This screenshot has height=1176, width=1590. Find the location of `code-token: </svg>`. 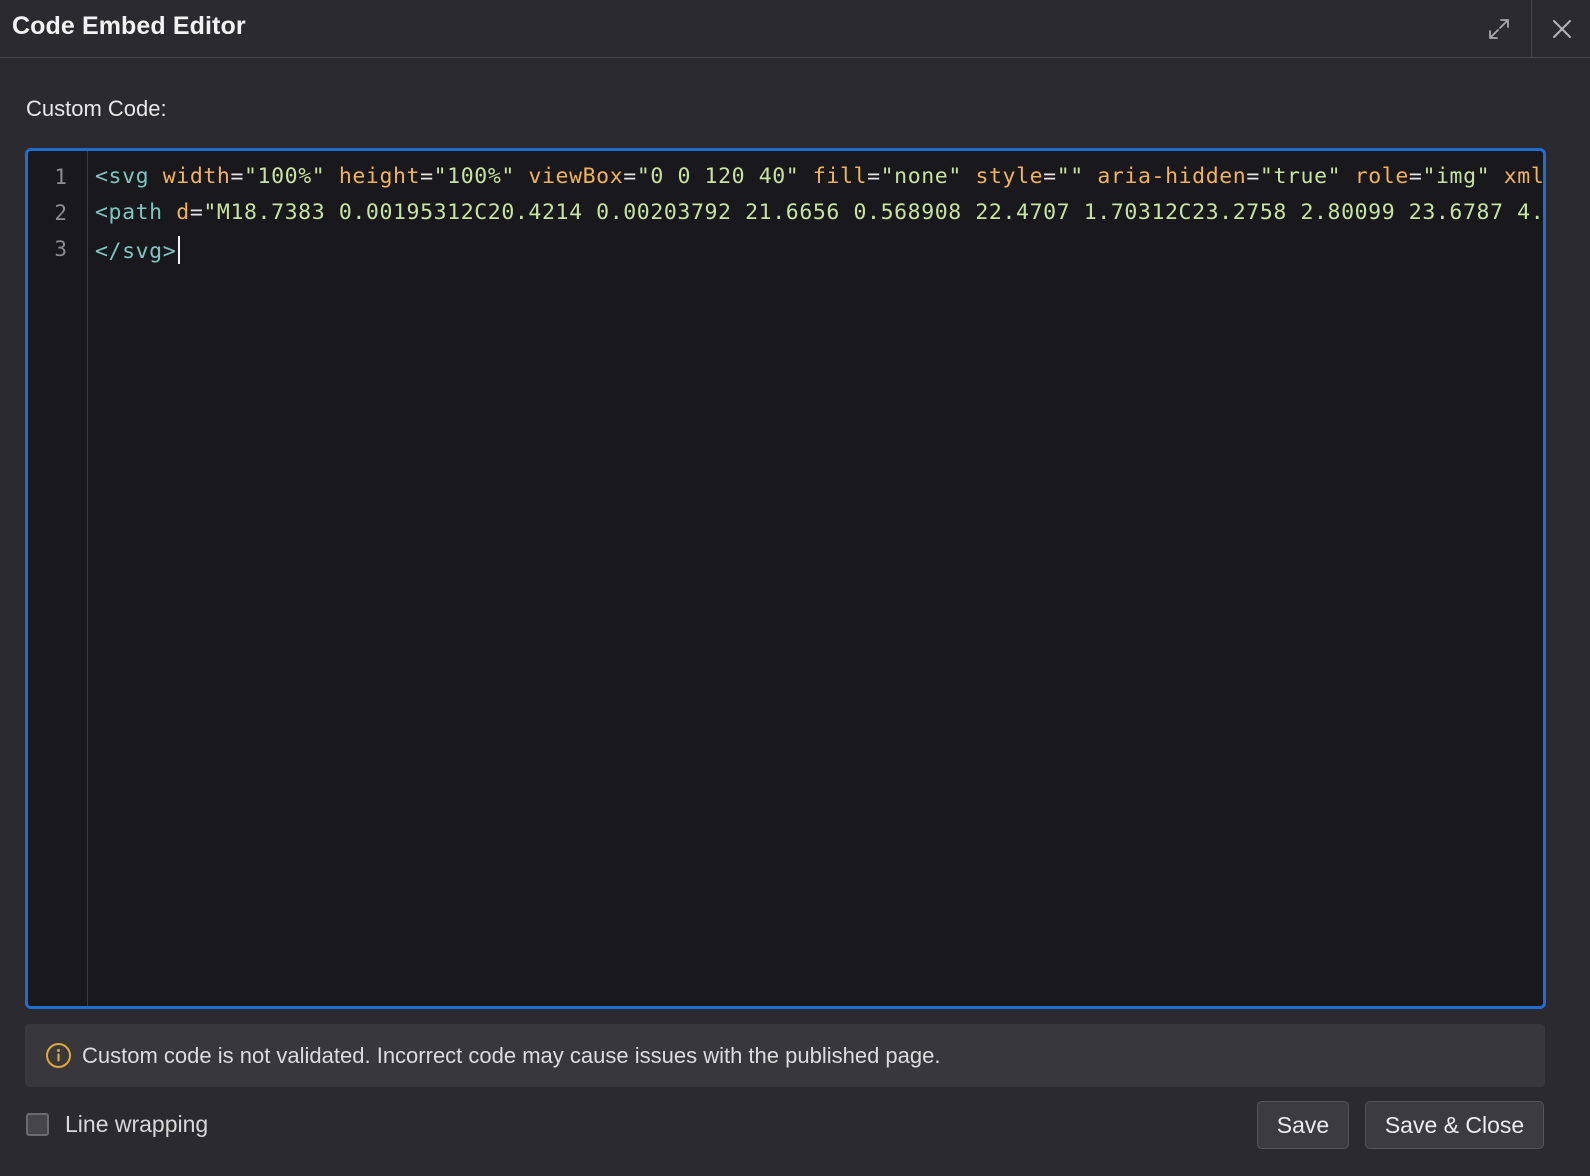

code-token: </svg> is located at coordinates (136, 251).